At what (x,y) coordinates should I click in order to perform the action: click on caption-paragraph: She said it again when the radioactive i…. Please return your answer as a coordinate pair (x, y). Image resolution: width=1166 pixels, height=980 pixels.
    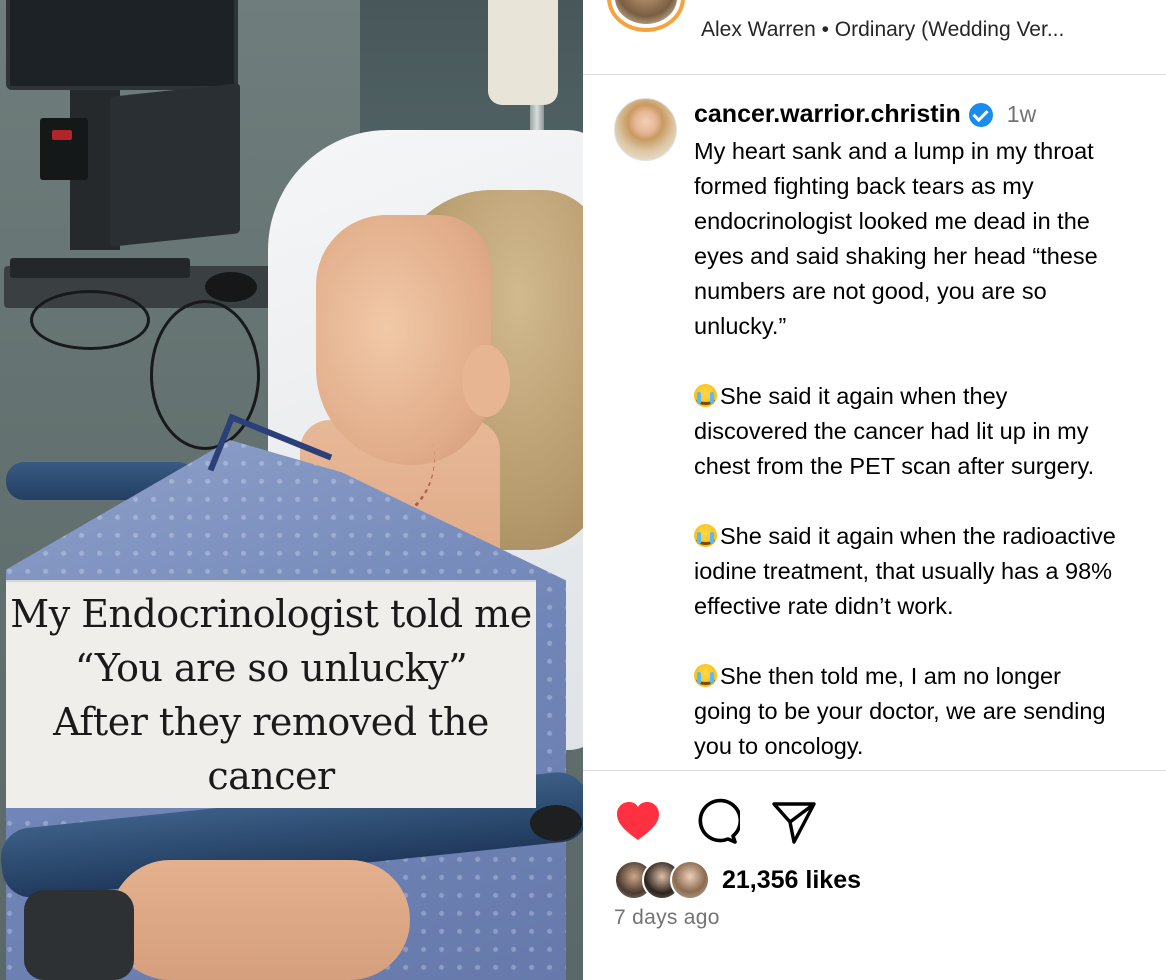
    Looking at the image, I should click on (930, 571).